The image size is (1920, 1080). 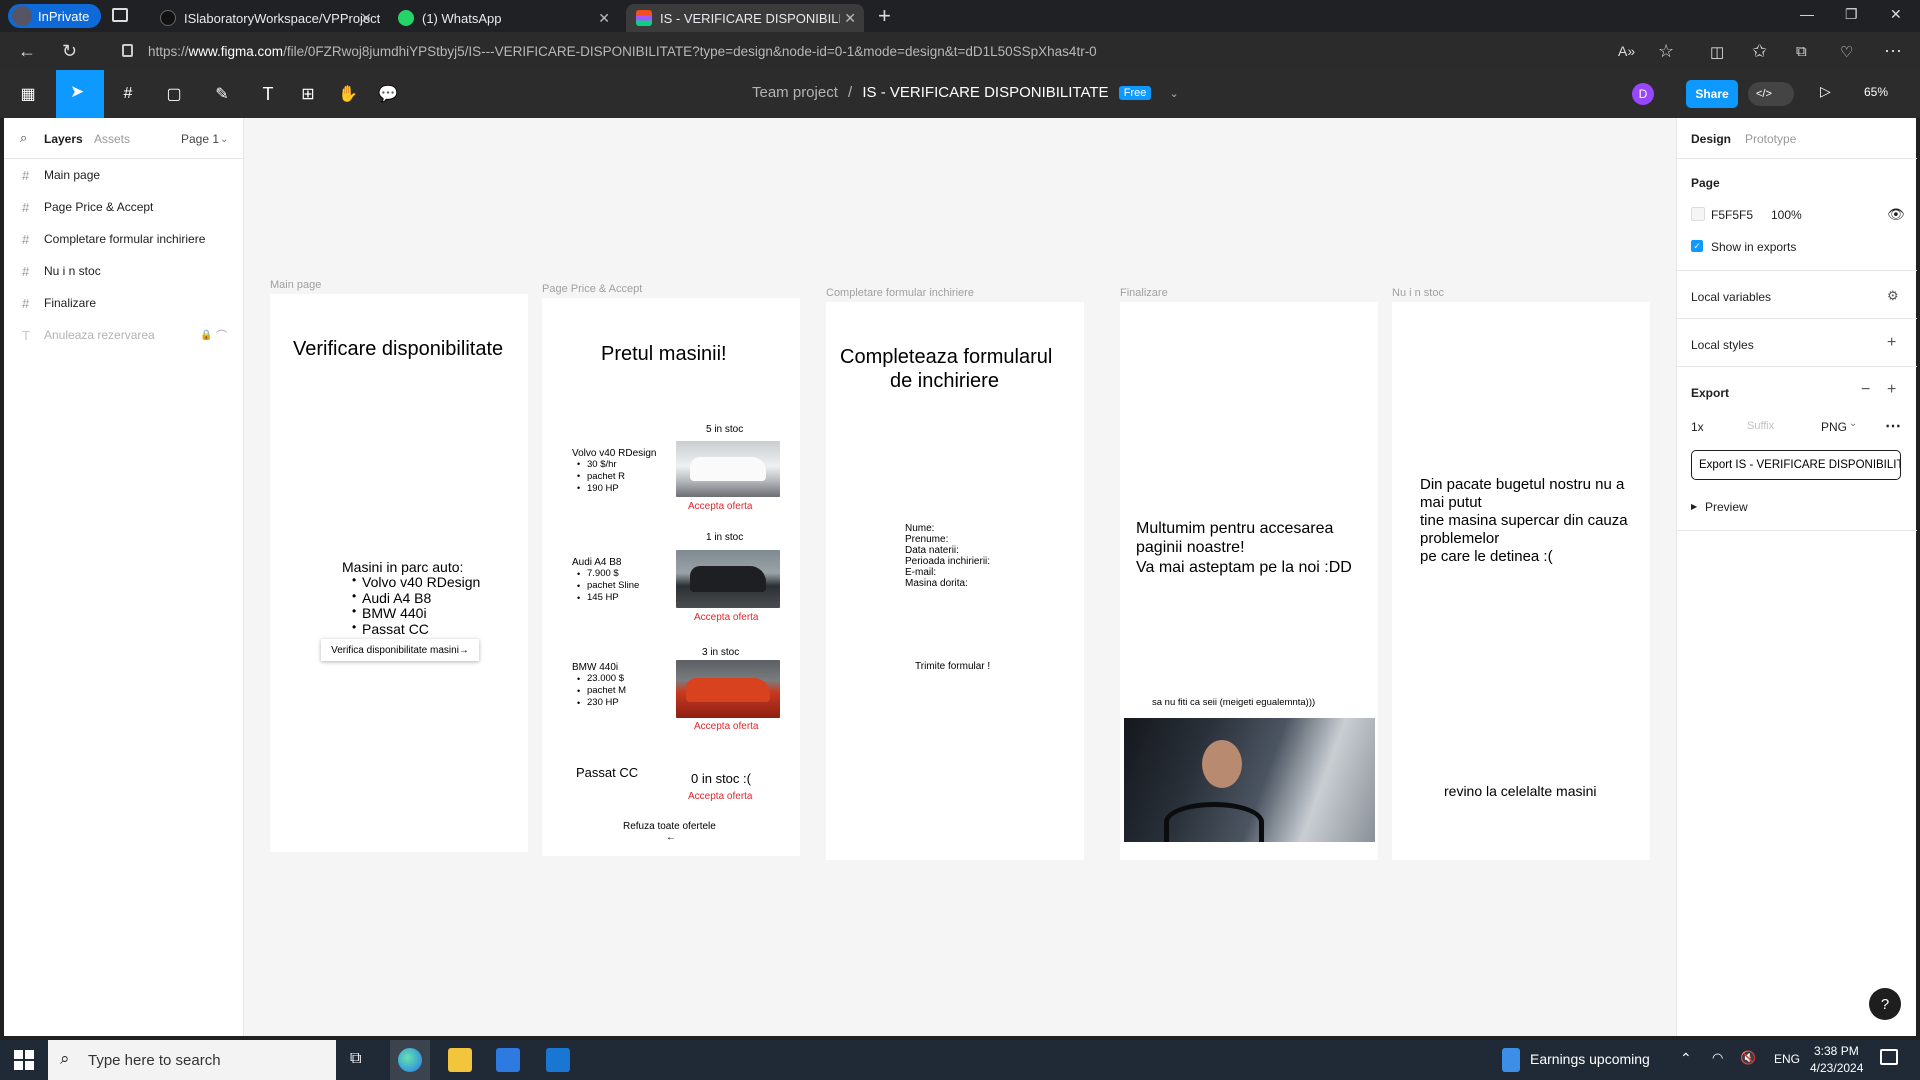 I want to click on mail-icon, so click(x=558, y=1060).